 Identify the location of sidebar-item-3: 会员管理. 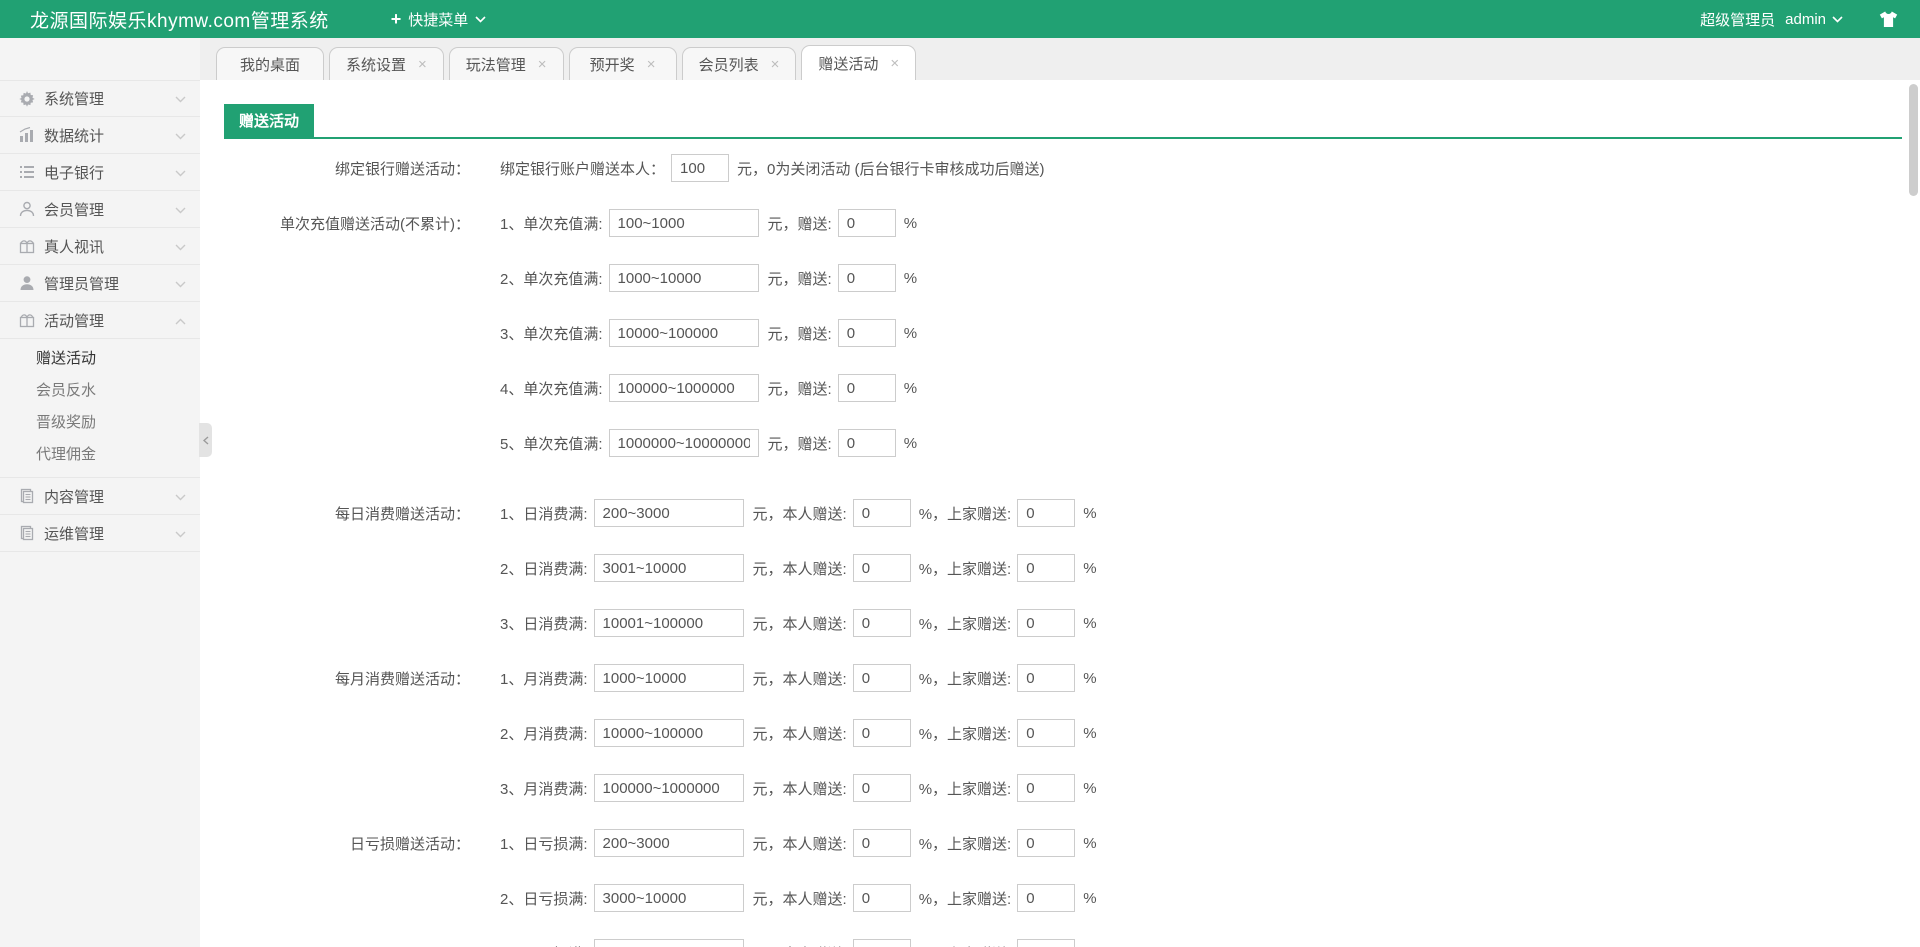
(100, 209).